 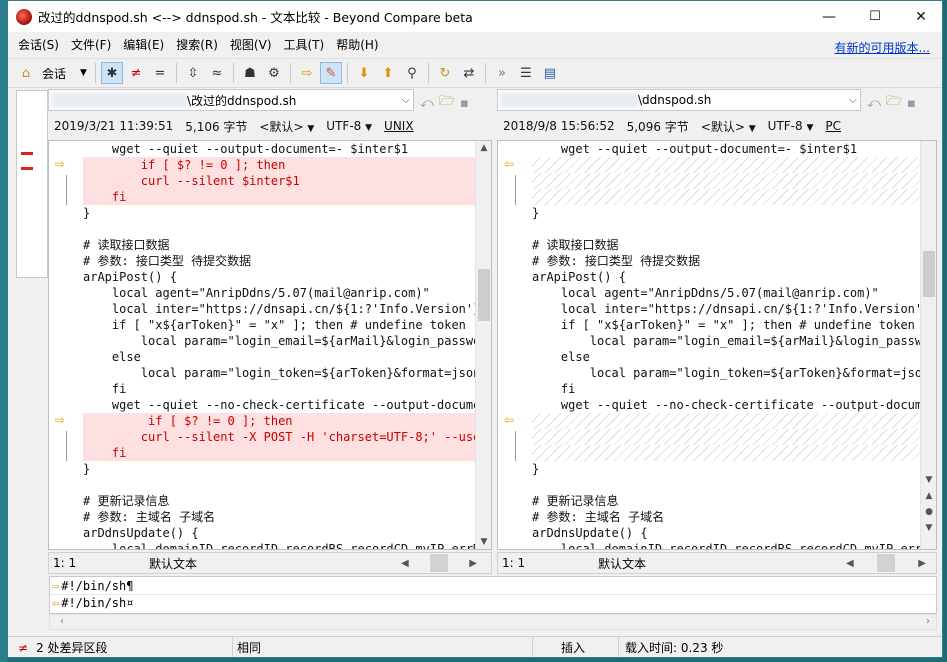 I want to click on menu-session: 会话(S), so click(x=36, y=45).